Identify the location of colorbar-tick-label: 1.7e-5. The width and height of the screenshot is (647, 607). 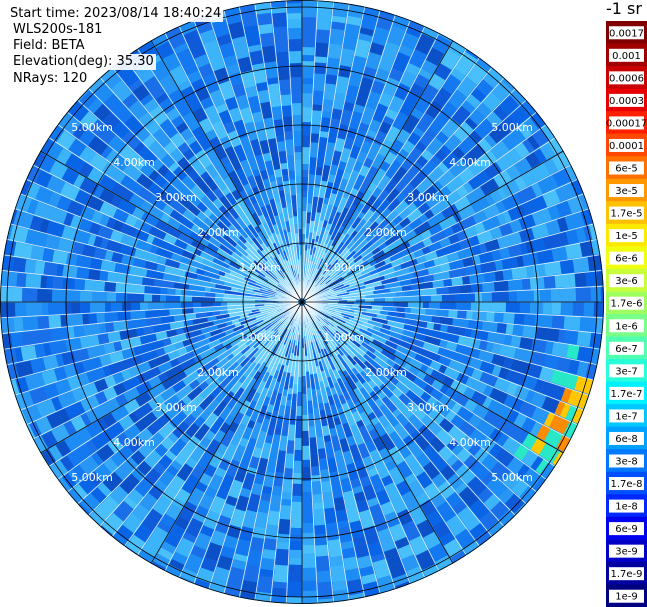
(626, 214).